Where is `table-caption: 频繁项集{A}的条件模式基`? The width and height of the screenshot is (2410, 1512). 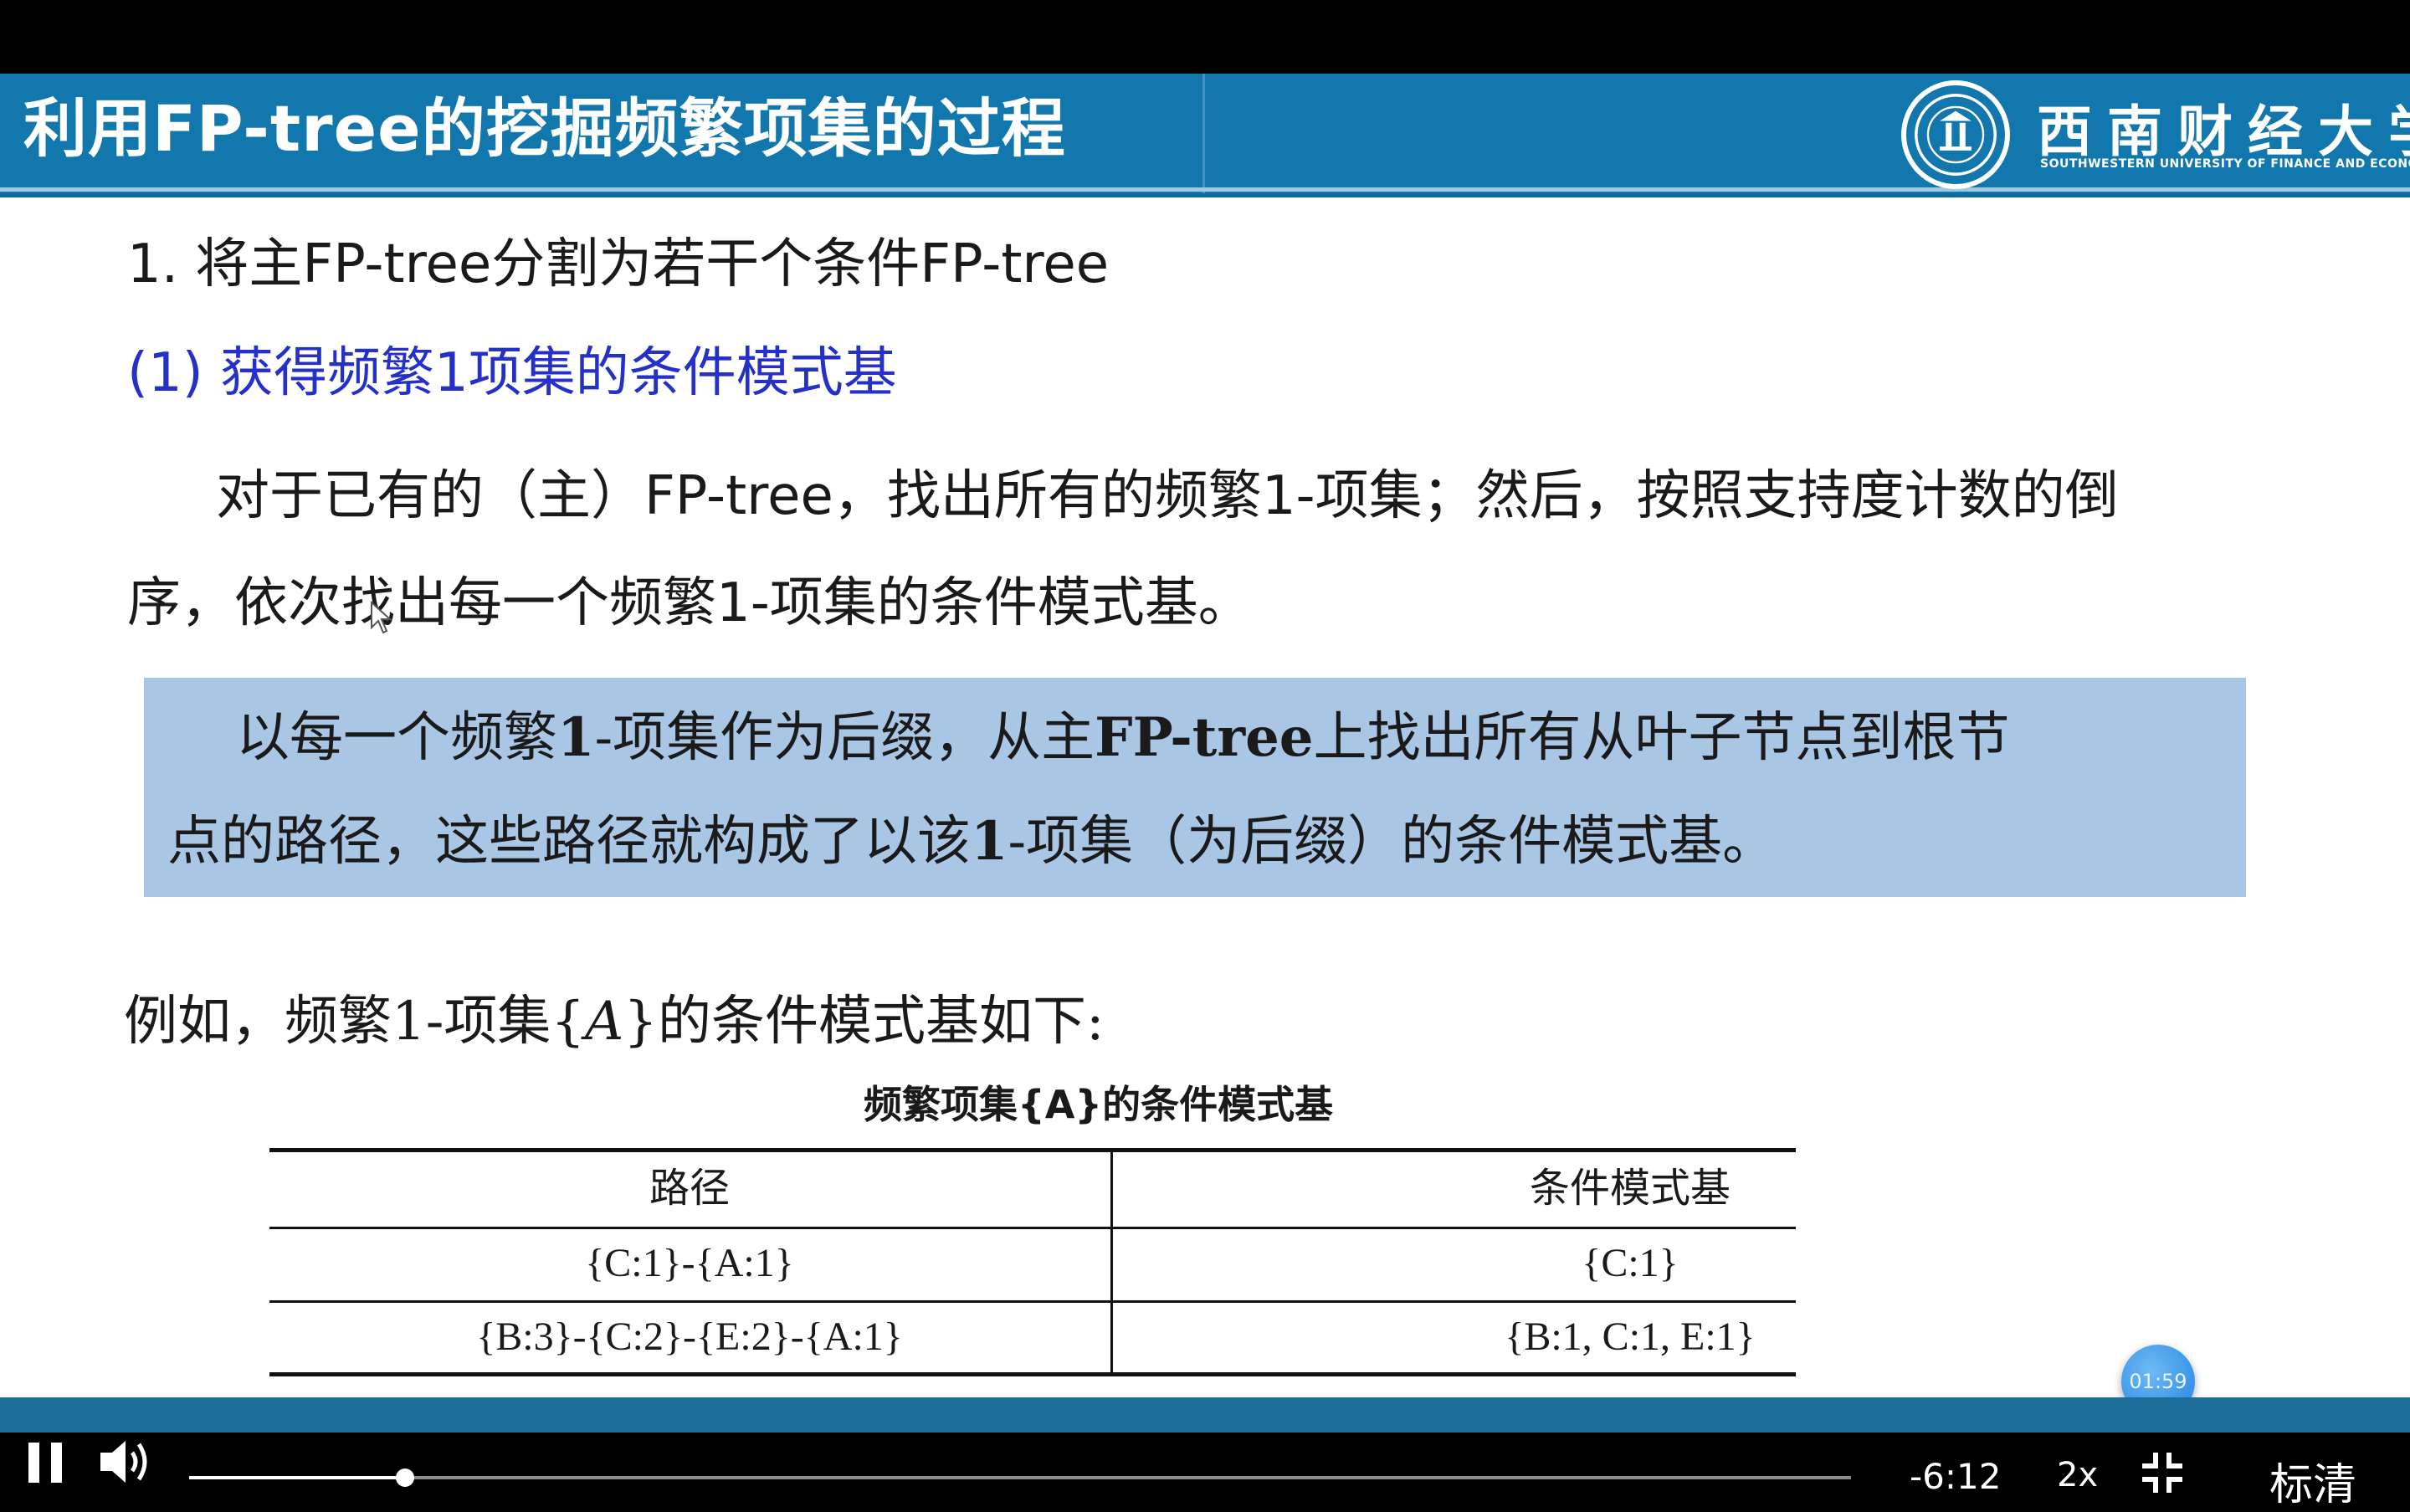
table-caption: 频繁项集{A}的条件模式基 is located at coordinates (1099, 1104).